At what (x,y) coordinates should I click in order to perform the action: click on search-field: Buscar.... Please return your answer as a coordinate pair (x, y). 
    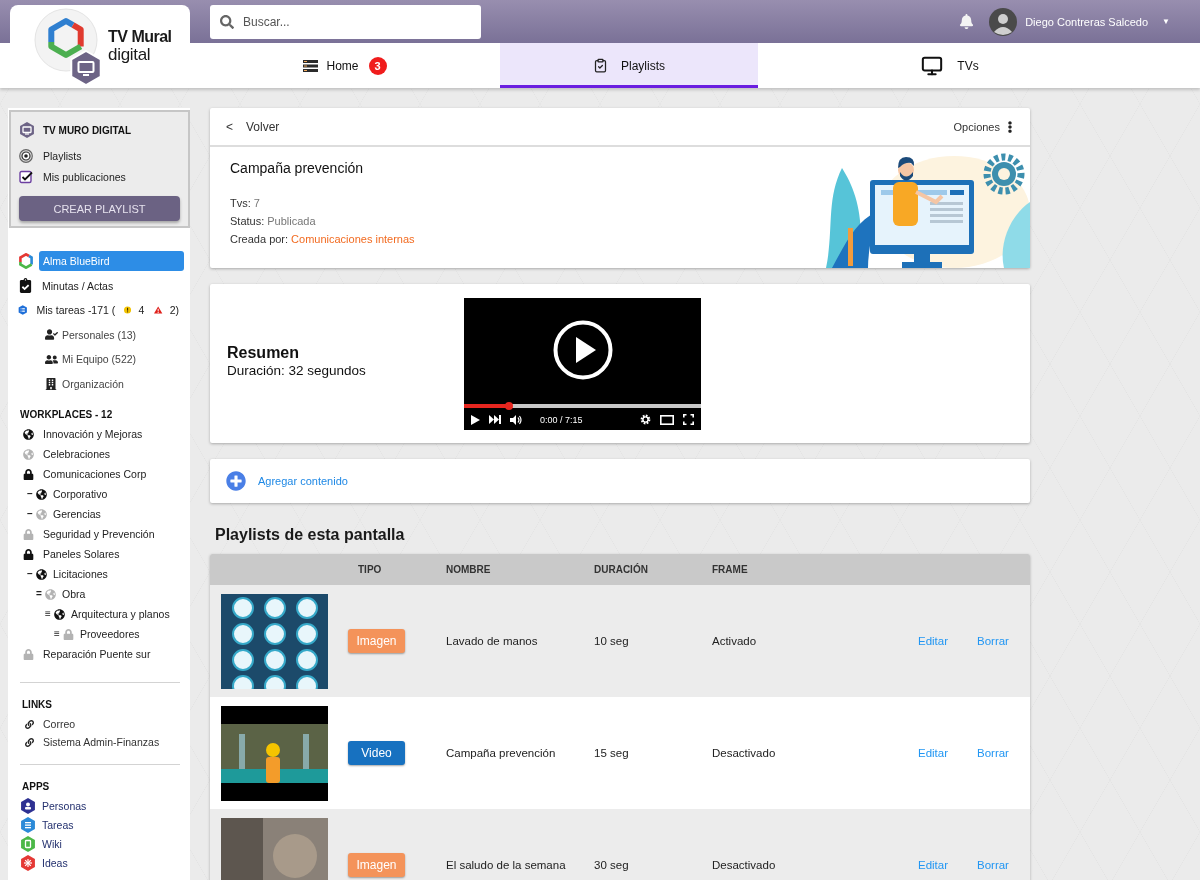
    Looking at the image, I should click on (345, 21).